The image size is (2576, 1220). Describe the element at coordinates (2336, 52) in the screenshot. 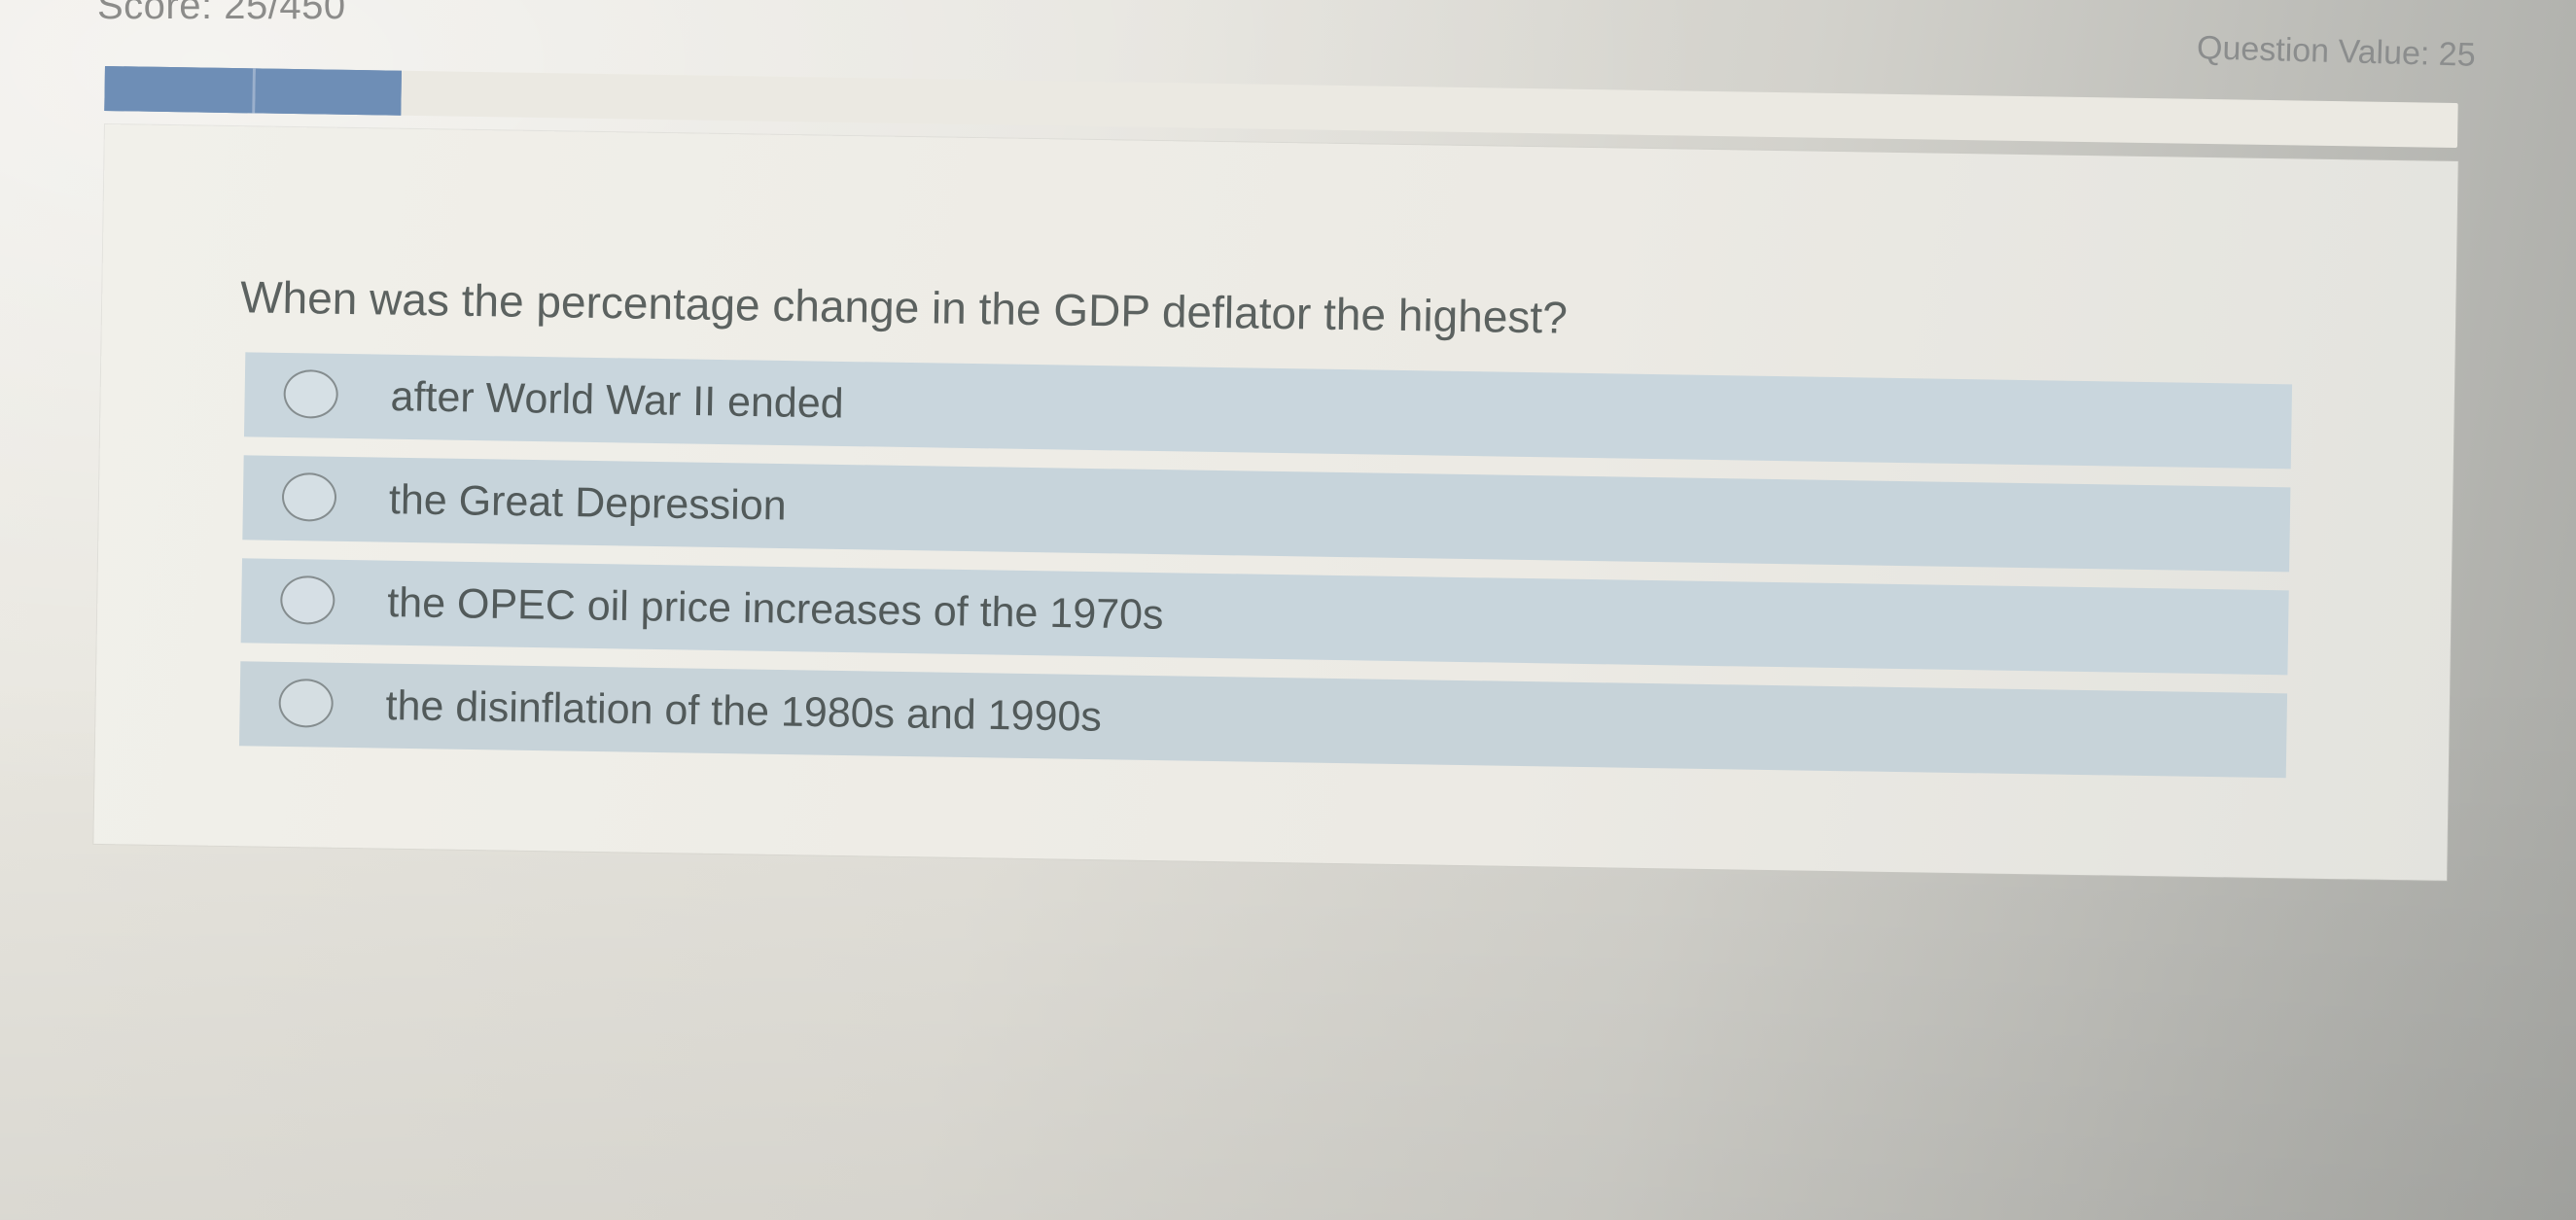

I see `question-value: Question Value: 25` at that location.